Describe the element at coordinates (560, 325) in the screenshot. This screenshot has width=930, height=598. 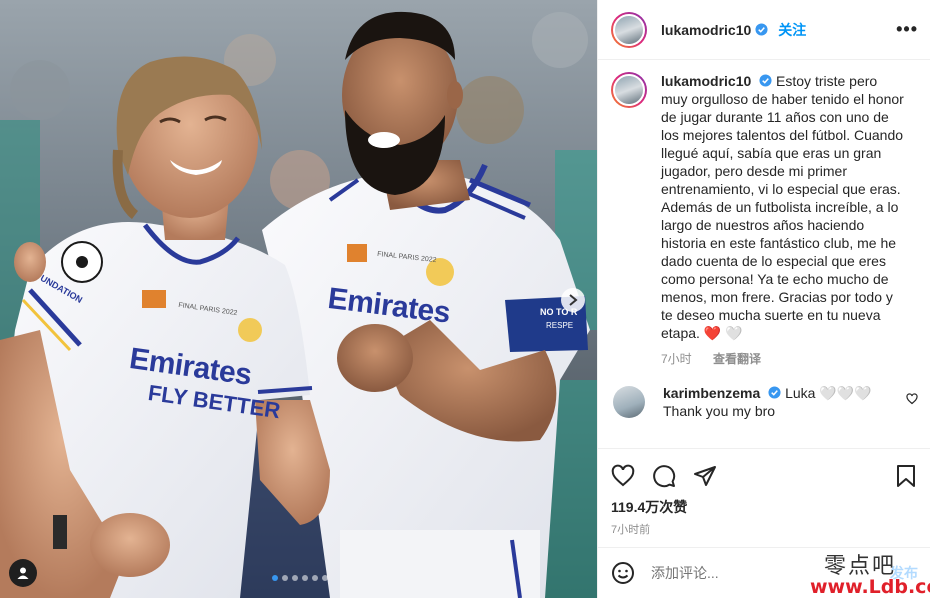
I see `armband-text-2: RESPE` at that location.